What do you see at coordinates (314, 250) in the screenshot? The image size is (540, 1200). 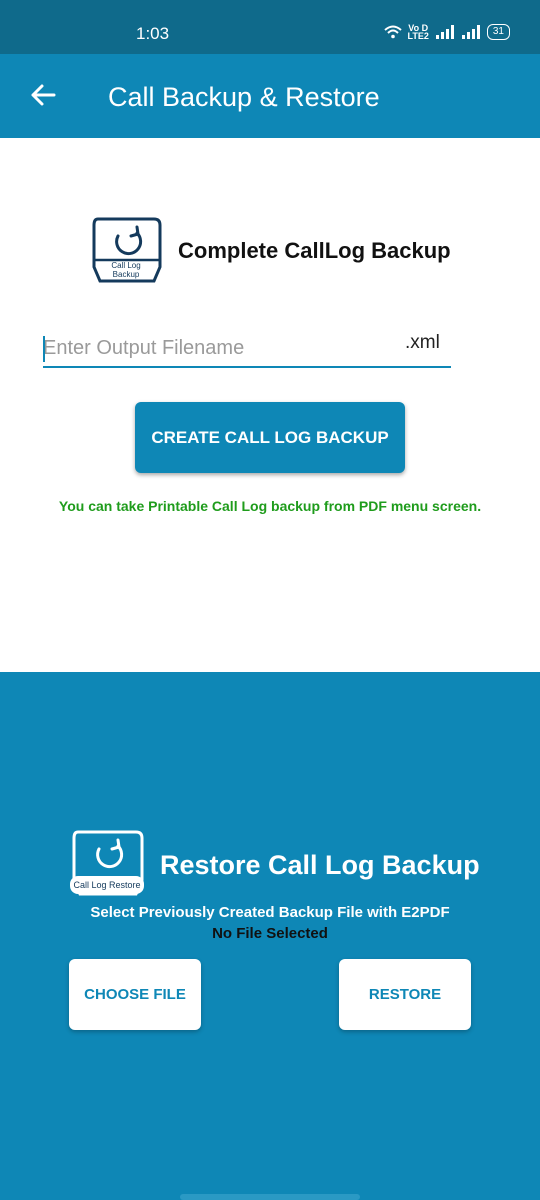 I see `backup-title: Complete CallLog Backup` at bounding box center [314, 250].